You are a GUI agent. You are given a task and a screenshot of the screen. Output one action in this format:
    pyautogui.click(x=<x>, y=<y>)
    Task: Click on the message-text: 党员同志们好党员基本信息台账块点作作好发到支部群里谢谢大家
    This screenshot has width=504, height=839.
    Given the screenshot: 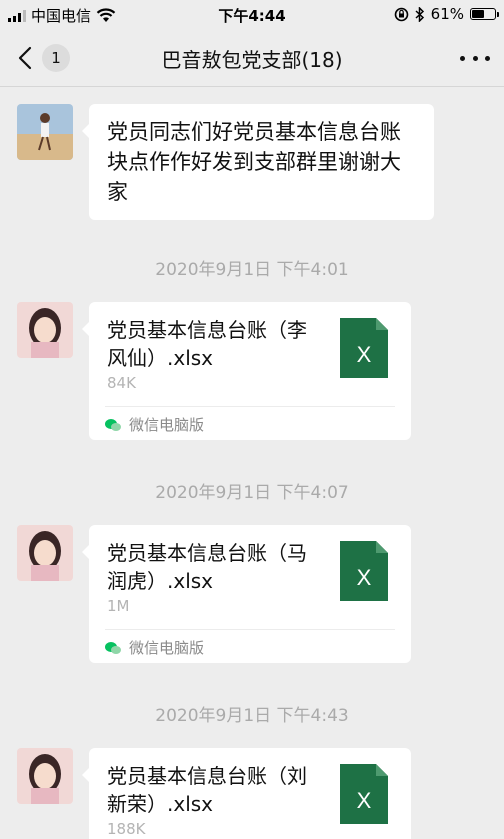 What is the action you would take?
    pyautogui.click(x=254, y=162)
    